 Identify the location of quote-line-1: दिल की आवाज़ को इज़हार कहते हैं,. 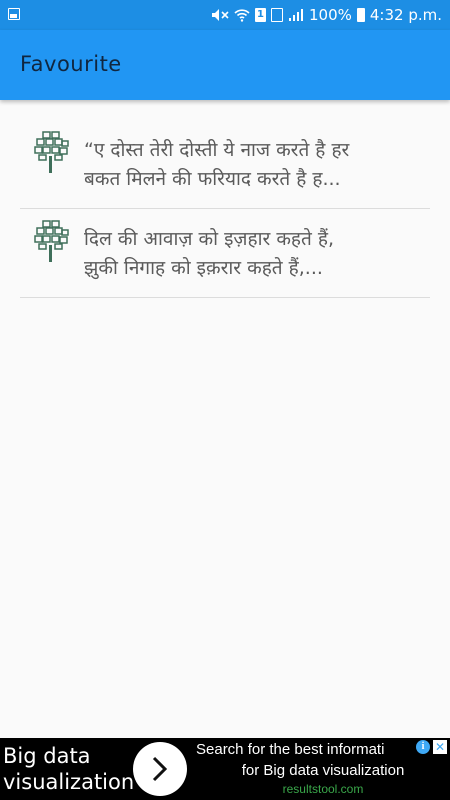
(209, 239).